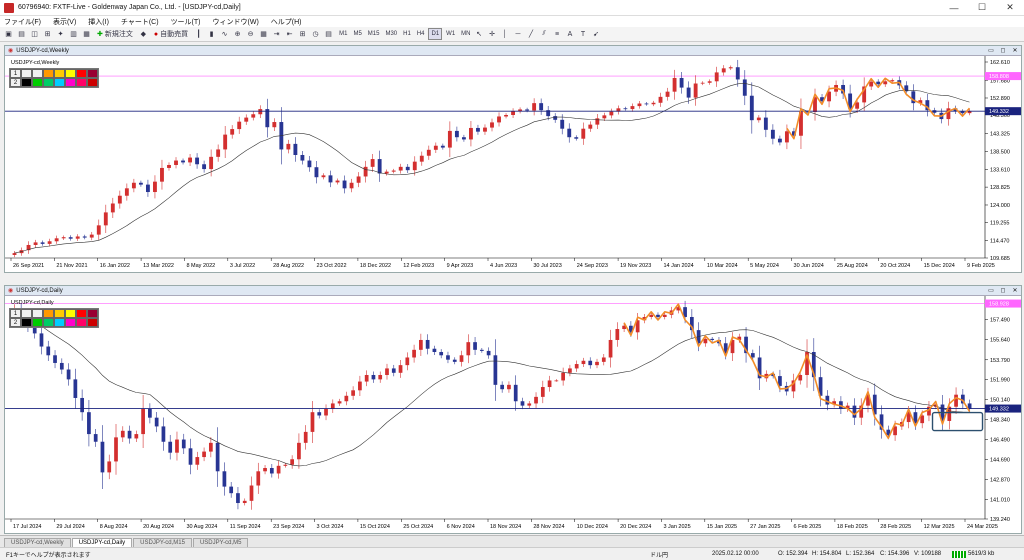 The image size is (1024, 560). Describe the element at coordinates (250, 34) in the screenshot. I see `zoom-out-icon: ⊖` at that location.